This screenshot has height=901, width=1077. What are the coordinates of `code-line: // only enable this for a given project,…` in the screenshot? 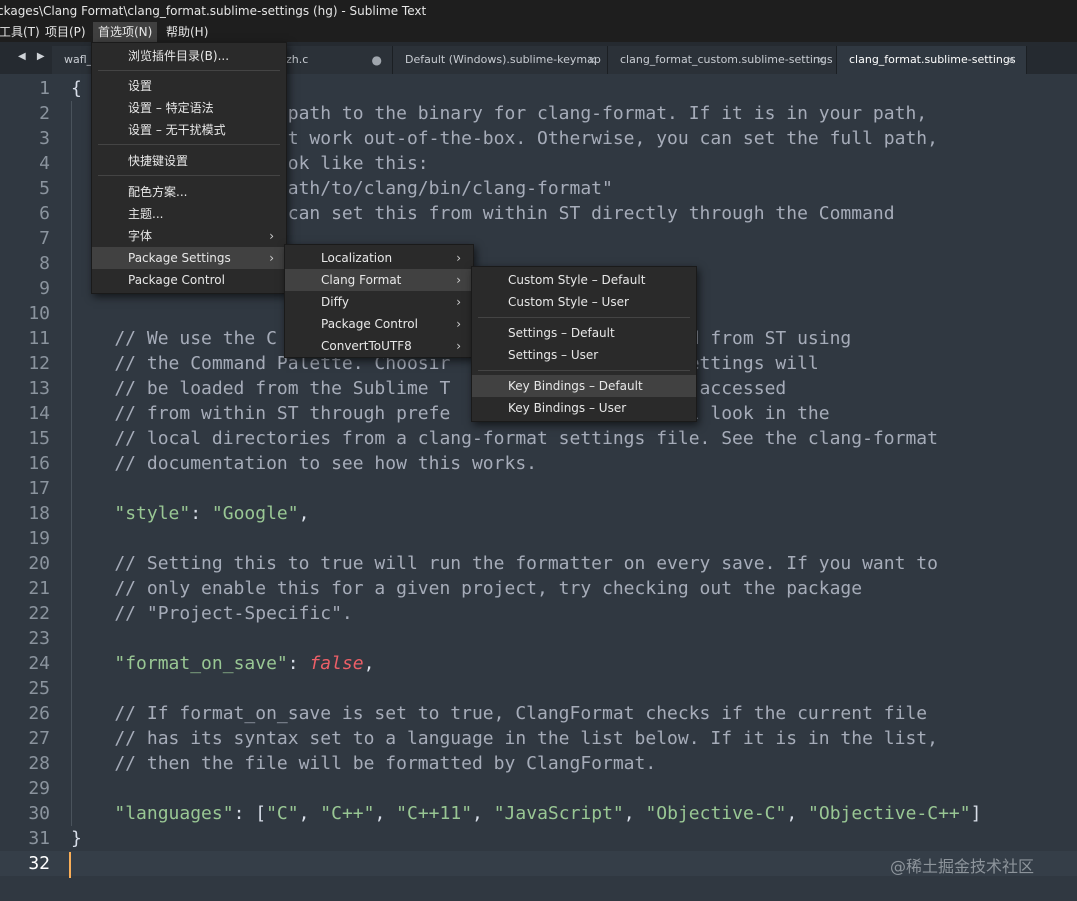 It's located at (466, 588).